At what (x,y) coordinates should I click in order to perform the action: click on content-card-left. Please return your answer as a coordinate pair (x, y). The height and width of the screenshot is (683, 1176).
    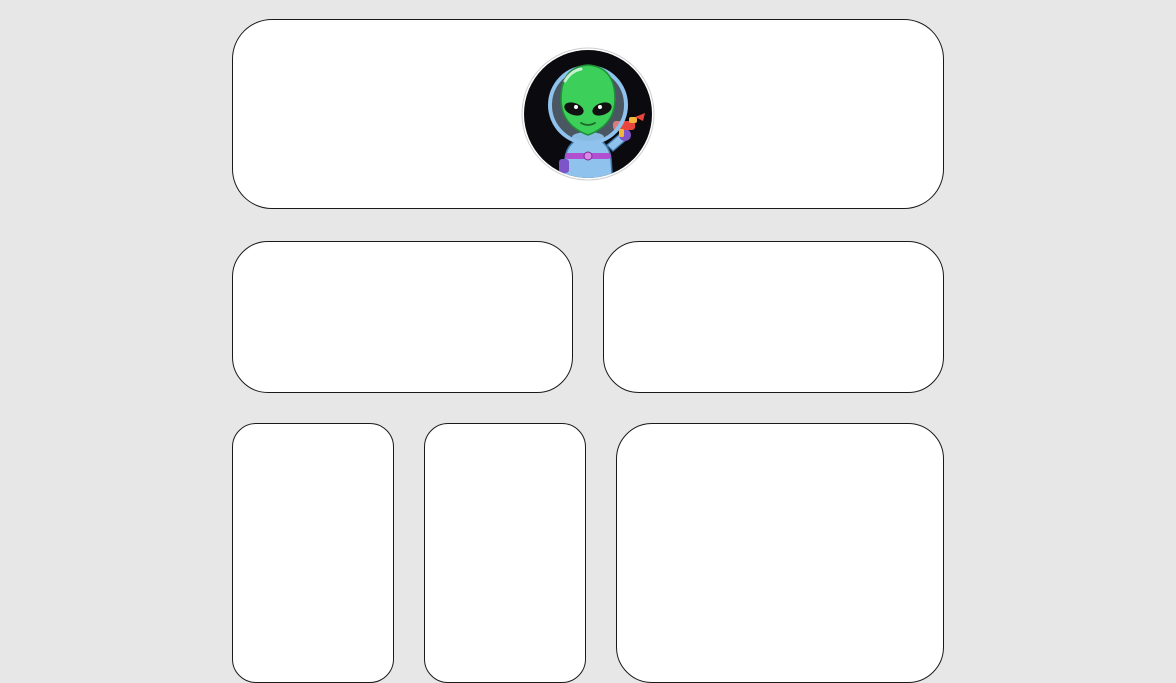
    Looking at the image, I should click on (402, 317).